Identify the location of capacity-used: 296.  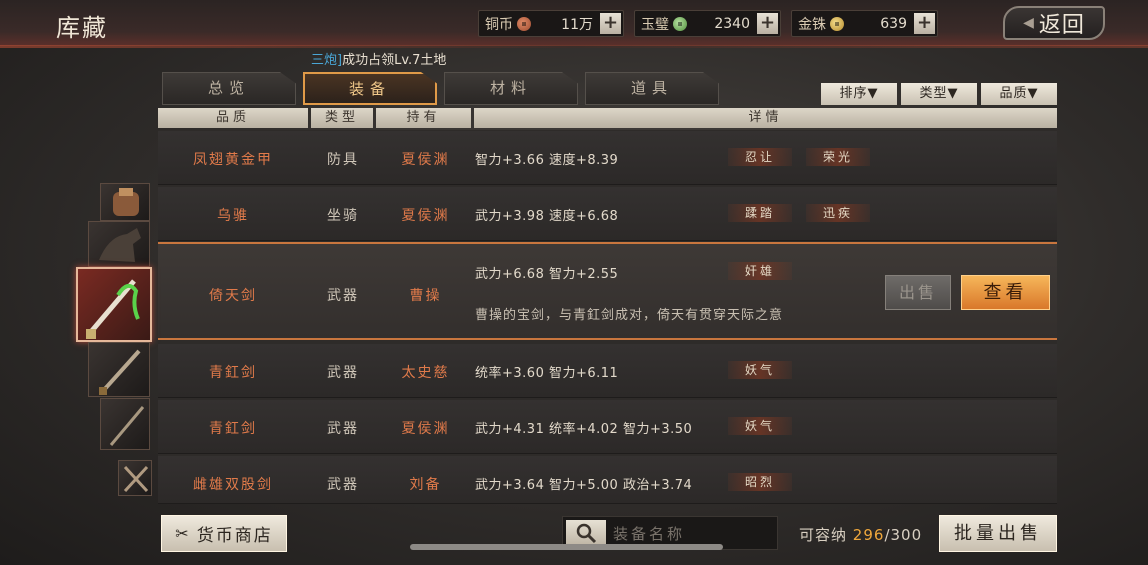
(868, 535).